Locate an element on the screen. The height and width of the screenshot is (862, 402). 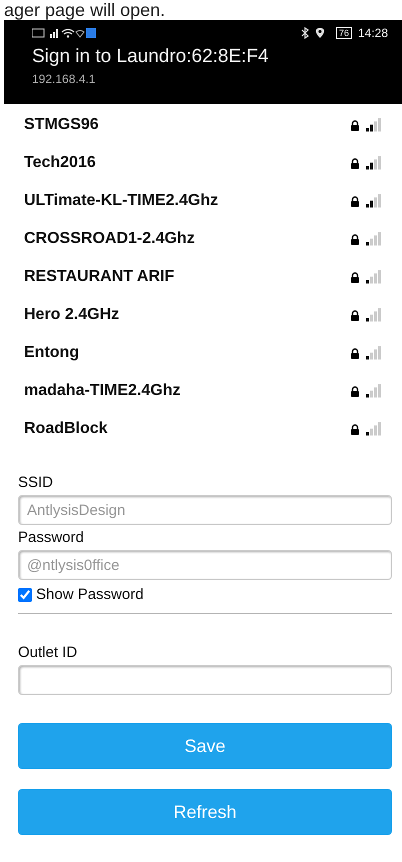
ssid-field: AntlysisDesign is located at coordinates (205, 510).